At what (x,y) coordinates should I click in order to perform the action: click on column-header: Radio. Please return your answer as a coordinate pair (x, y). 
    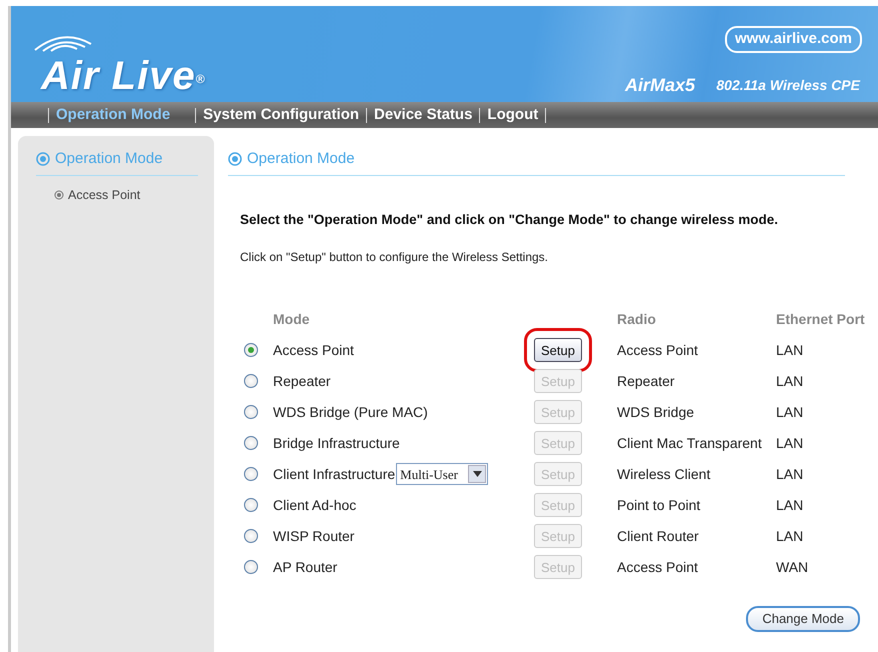
    Looking at the image, I should click on (637, 319).